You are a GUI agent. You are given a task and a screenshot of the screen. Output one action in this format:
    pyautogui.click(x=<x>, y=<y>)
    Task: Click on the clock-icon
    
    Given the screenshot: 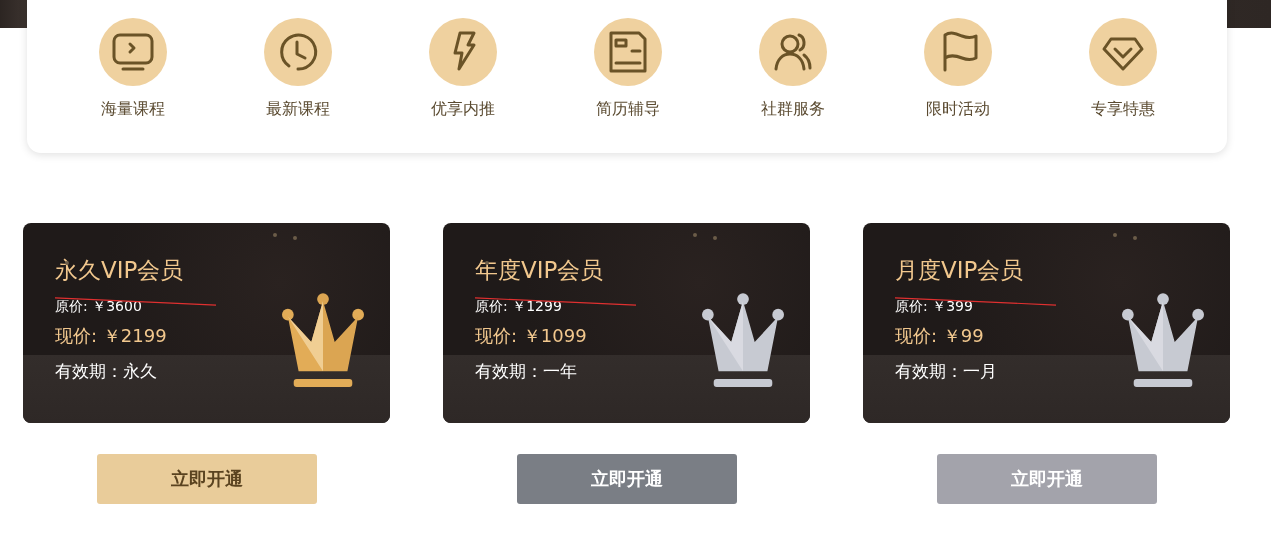 What is the action you would take?
    pyautogui.click(x=298, y=52)
    